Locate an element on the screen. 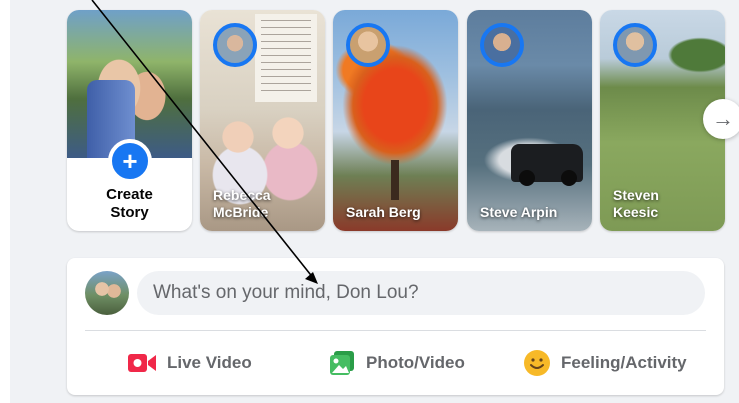 The image size is (739, 403). create-story-label: Create Story is located at coordinates (129, 204).